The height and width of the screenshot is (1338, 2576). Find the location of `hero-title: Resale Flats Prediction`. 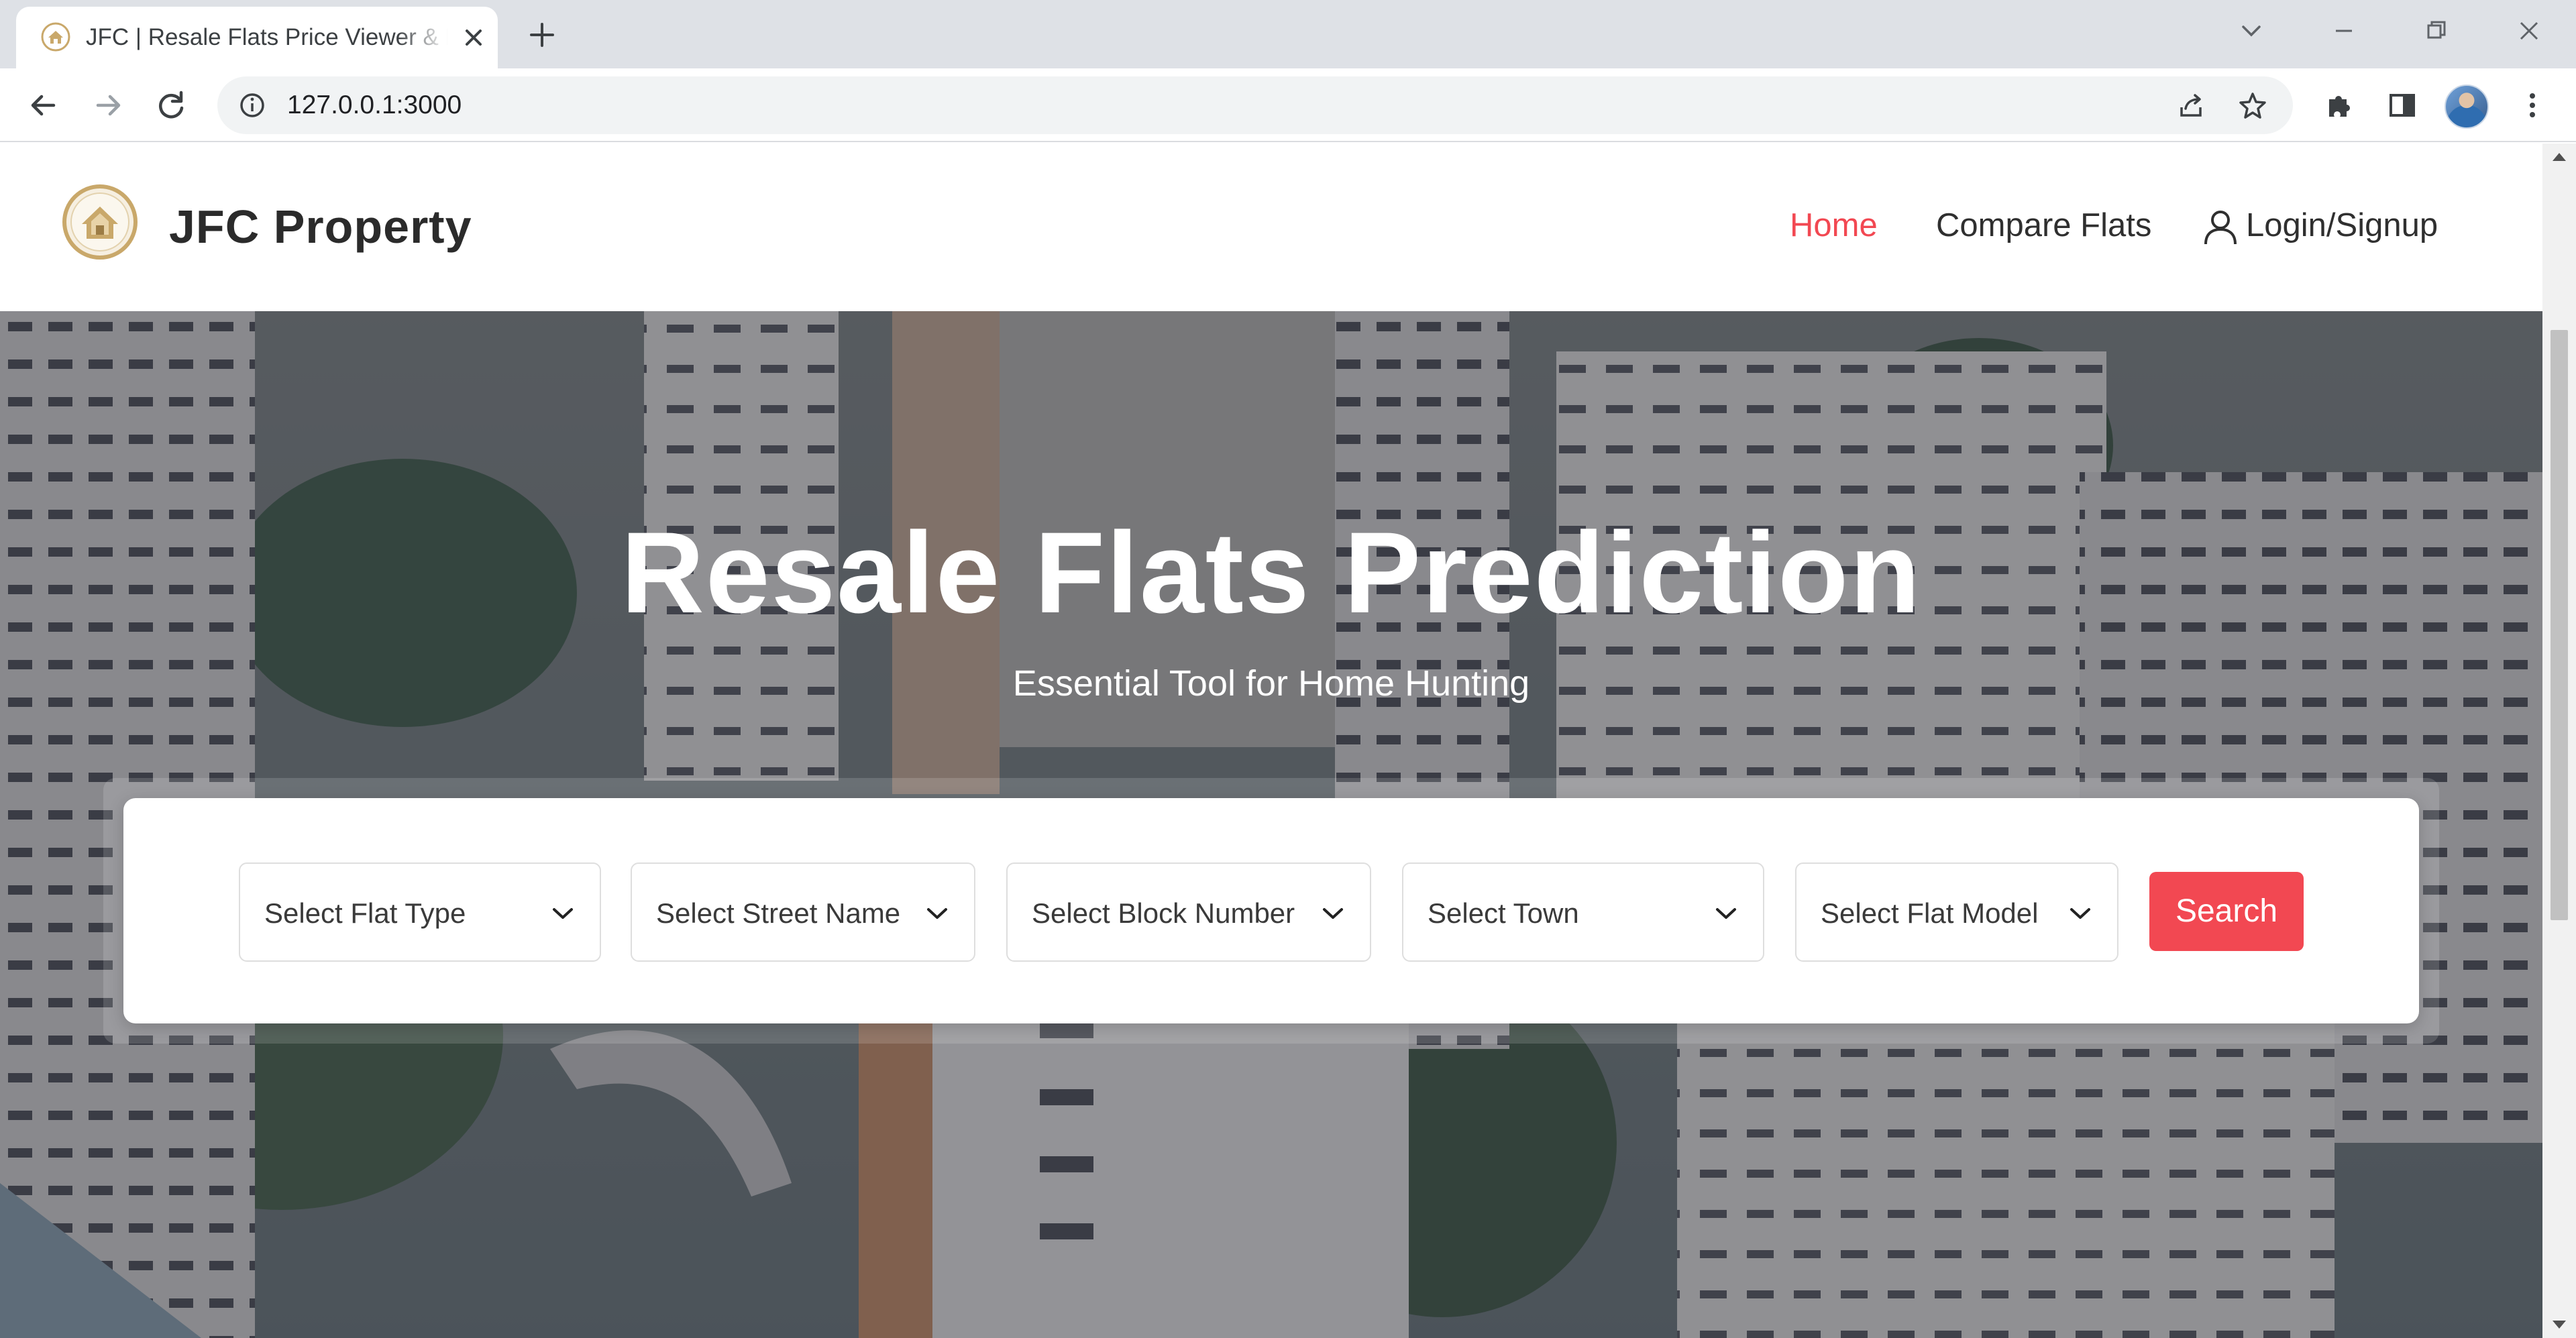

hero-title: Resale Flats Prediction is located at coordinates (1271, 572).